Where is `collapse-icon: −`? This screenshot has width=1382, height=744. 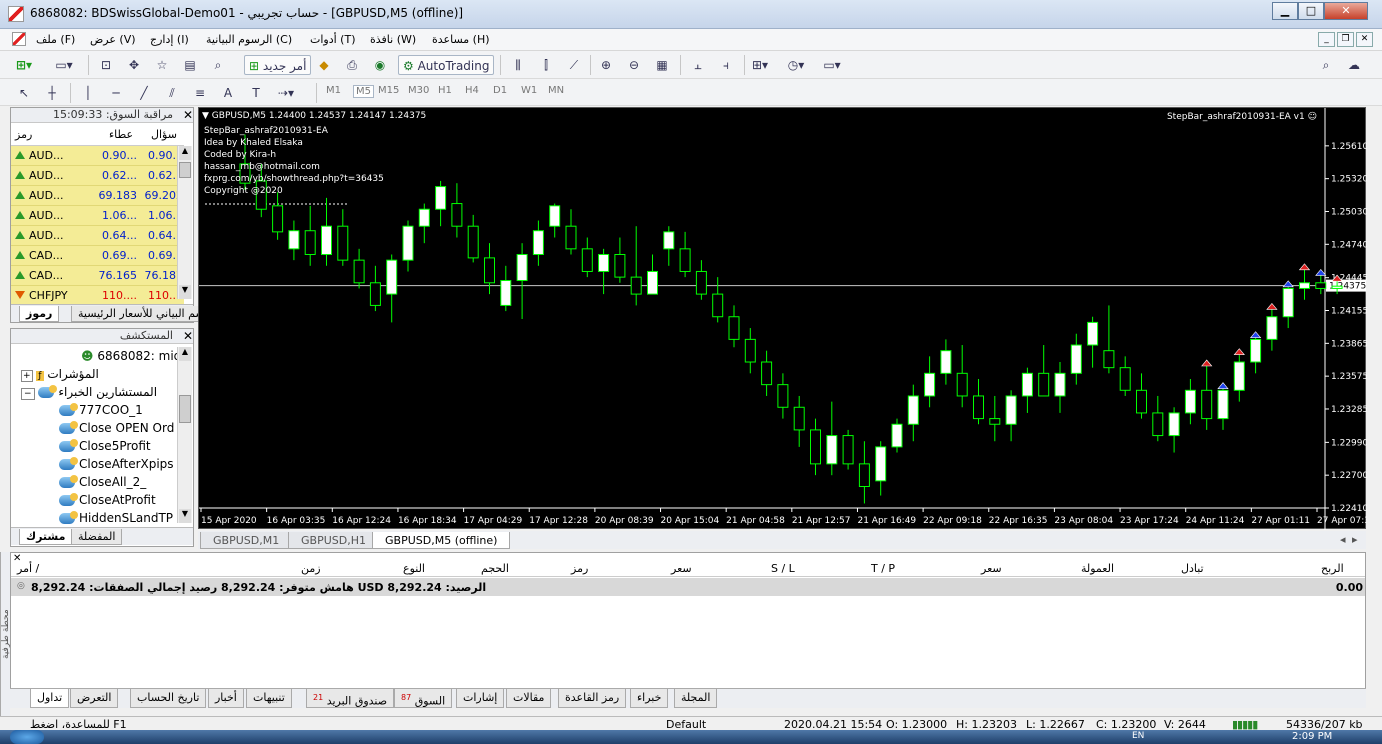
collapse-icon: − is located at coordinates (28, 394).